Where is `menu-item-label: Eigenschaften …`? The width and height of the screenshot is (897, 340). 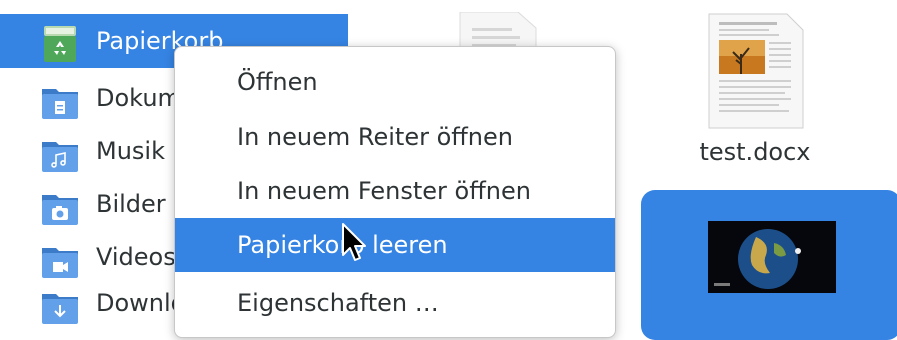 menu-item-label: Eigenschaften … is located at coordinates (338, 303).